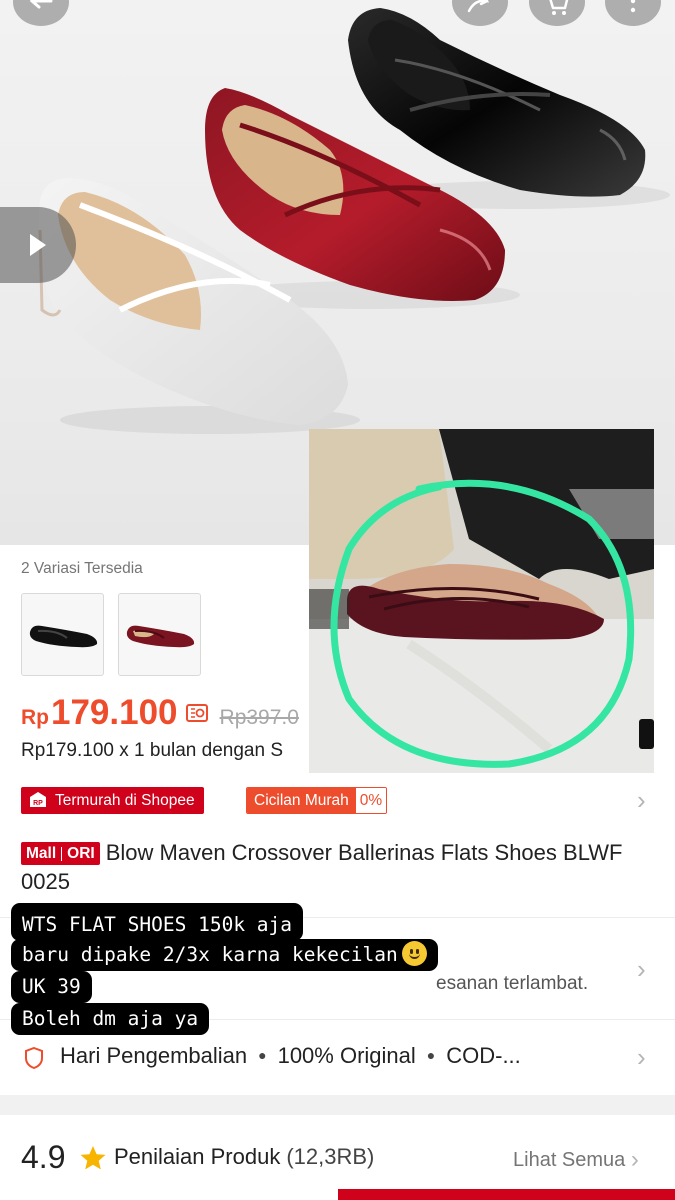 Image resolution: width=675 pixels, height=1200 pixels. Describe the element at coordinates (41, 4) in the screenshot. I see `arrow-left-icon` at that location.